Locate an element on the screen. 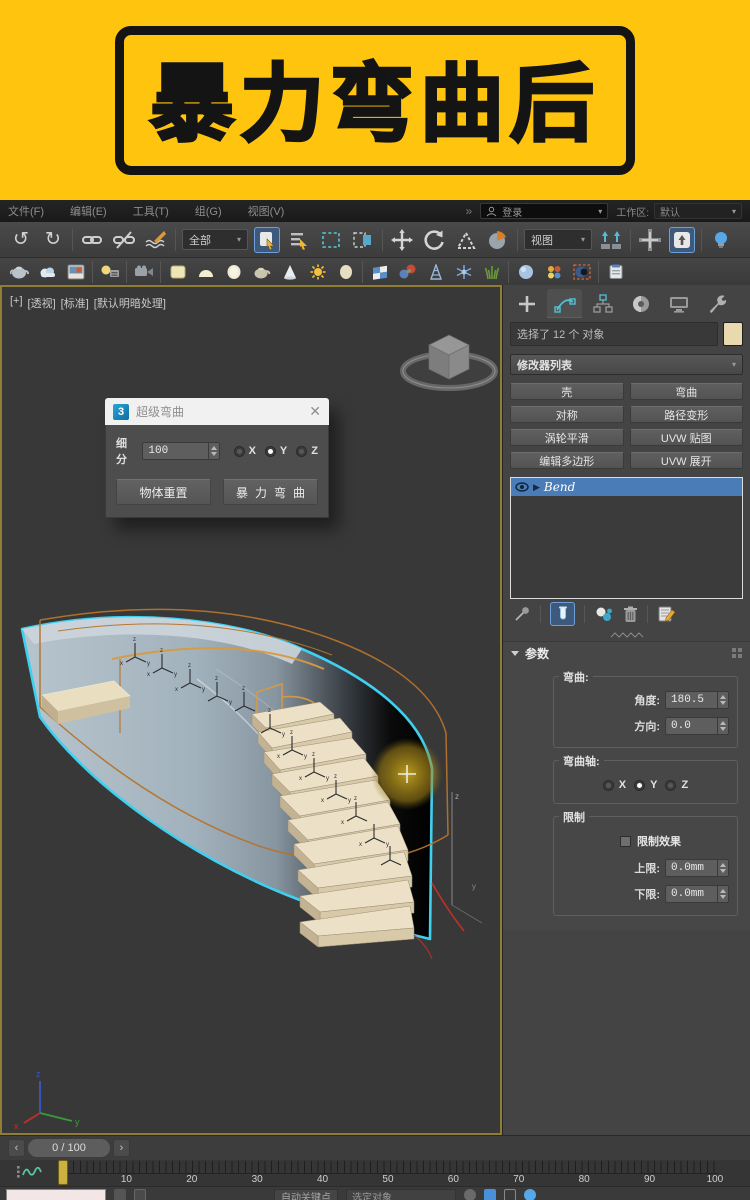  rollout-scroll-grip is located at coordinates (626, 635).